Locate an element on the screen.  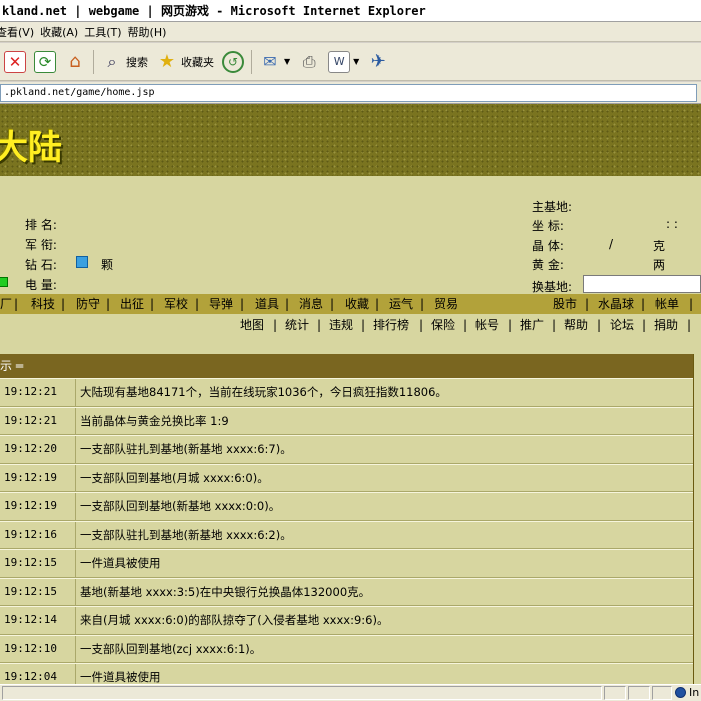
history-icon: ↺ is located at coordinates (233, 61).